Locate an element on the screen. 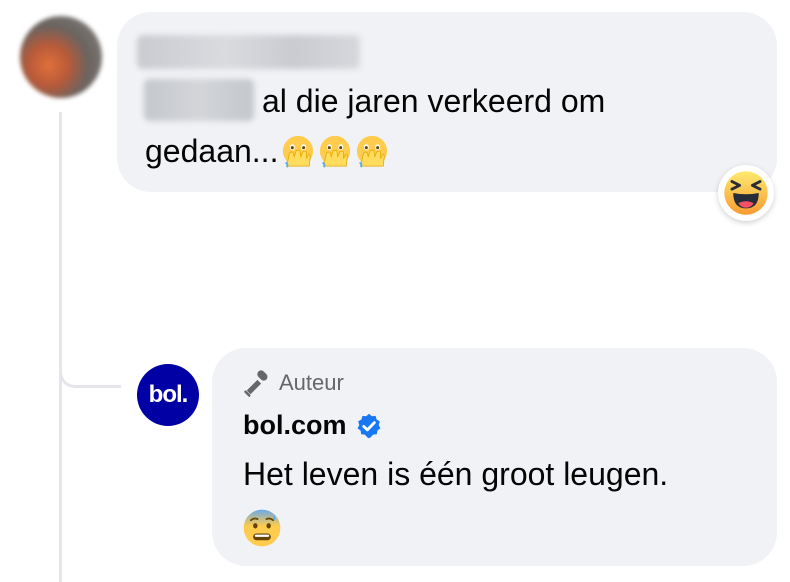  commenter-avatar is located at coordinates (61, 57).